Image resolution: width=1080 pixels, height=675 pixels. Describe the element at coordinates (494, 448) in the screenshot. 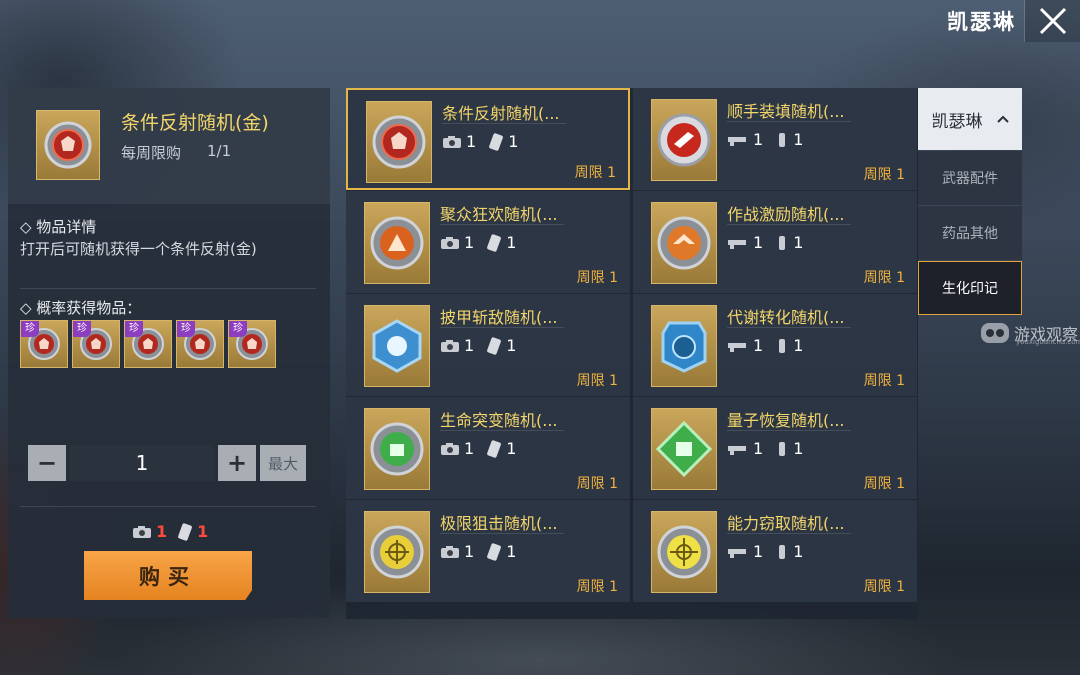

I see `card-icon` at that location.